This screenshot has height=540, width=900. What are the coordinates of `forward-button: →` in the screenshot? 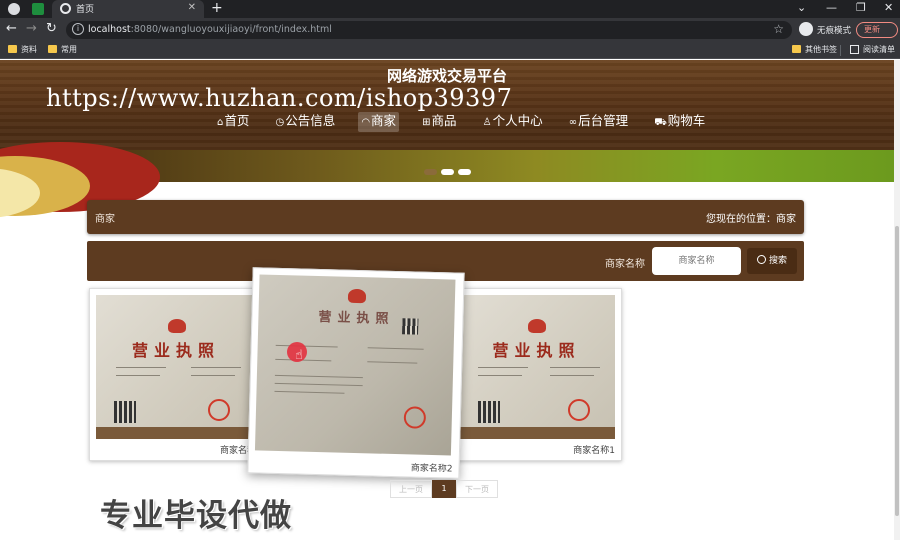 It's located at (31, 29).